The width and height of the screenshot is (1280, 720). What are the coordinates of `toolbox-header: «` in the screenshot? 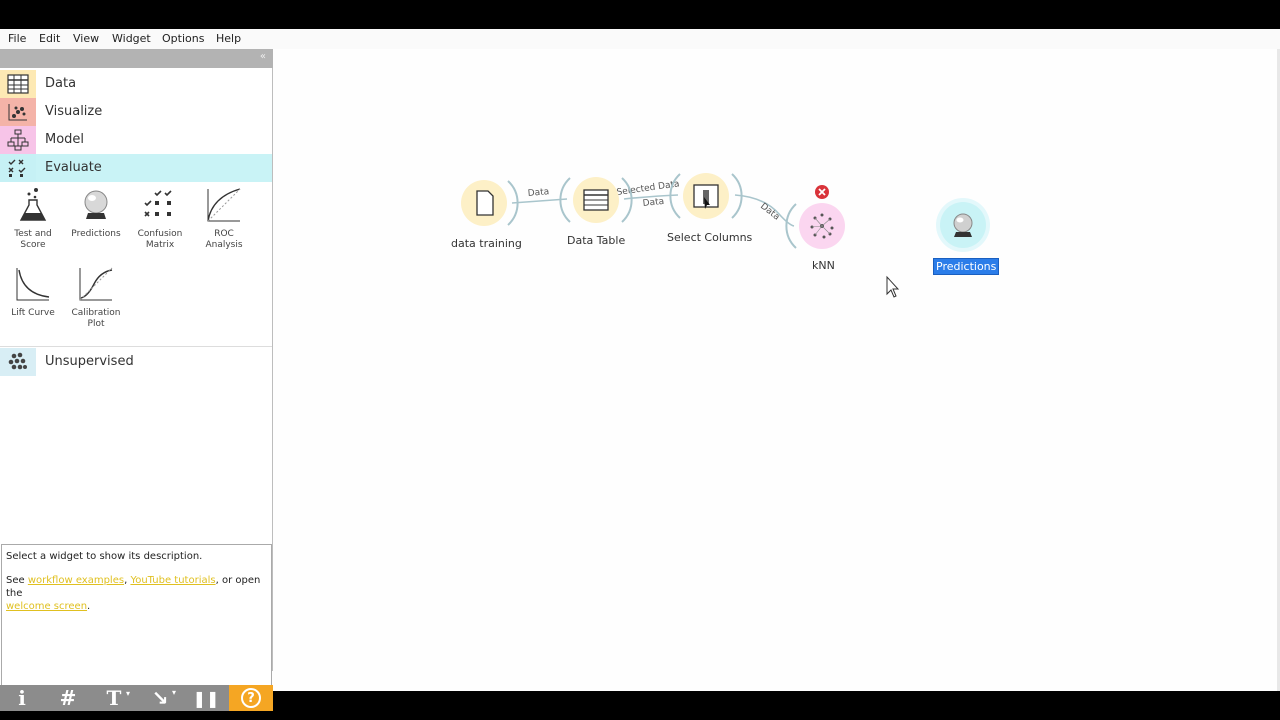 It's located at (136, 58).